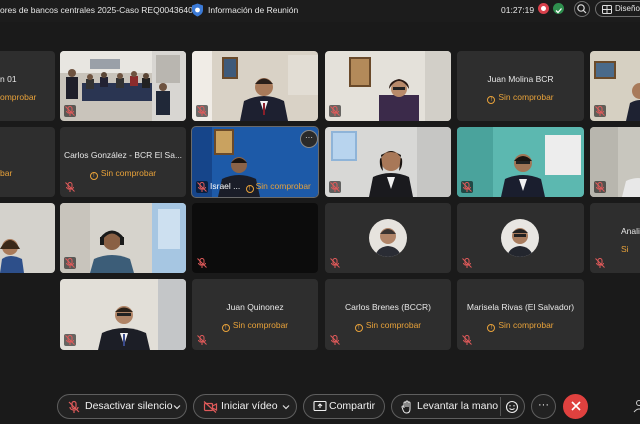  I want to click on layout-icon, so click(607, 9).